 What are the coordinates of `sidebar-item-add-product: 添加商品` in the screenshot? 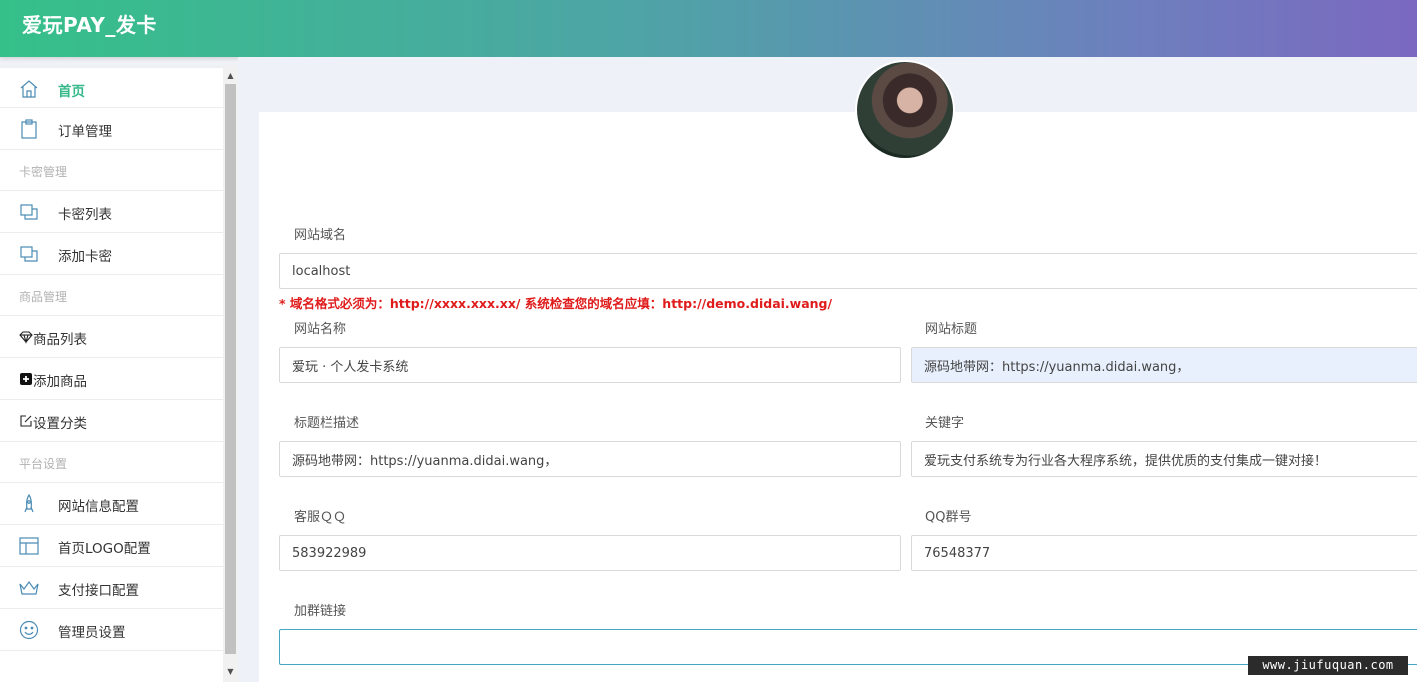 It's located at (111, 379).